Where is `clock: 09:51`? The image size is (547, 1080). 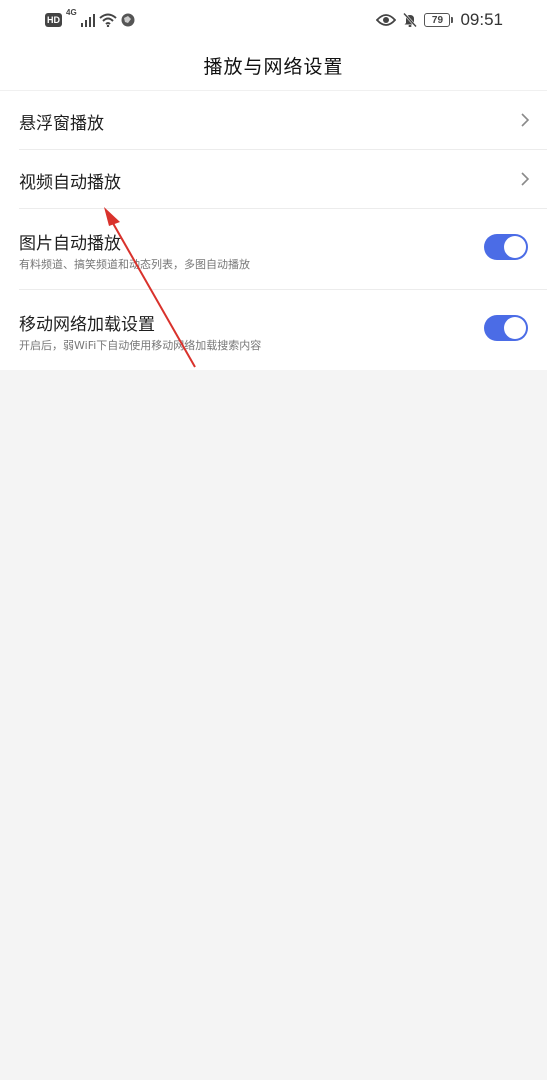
clock: 09:51 is located at coordinates (481, 19).